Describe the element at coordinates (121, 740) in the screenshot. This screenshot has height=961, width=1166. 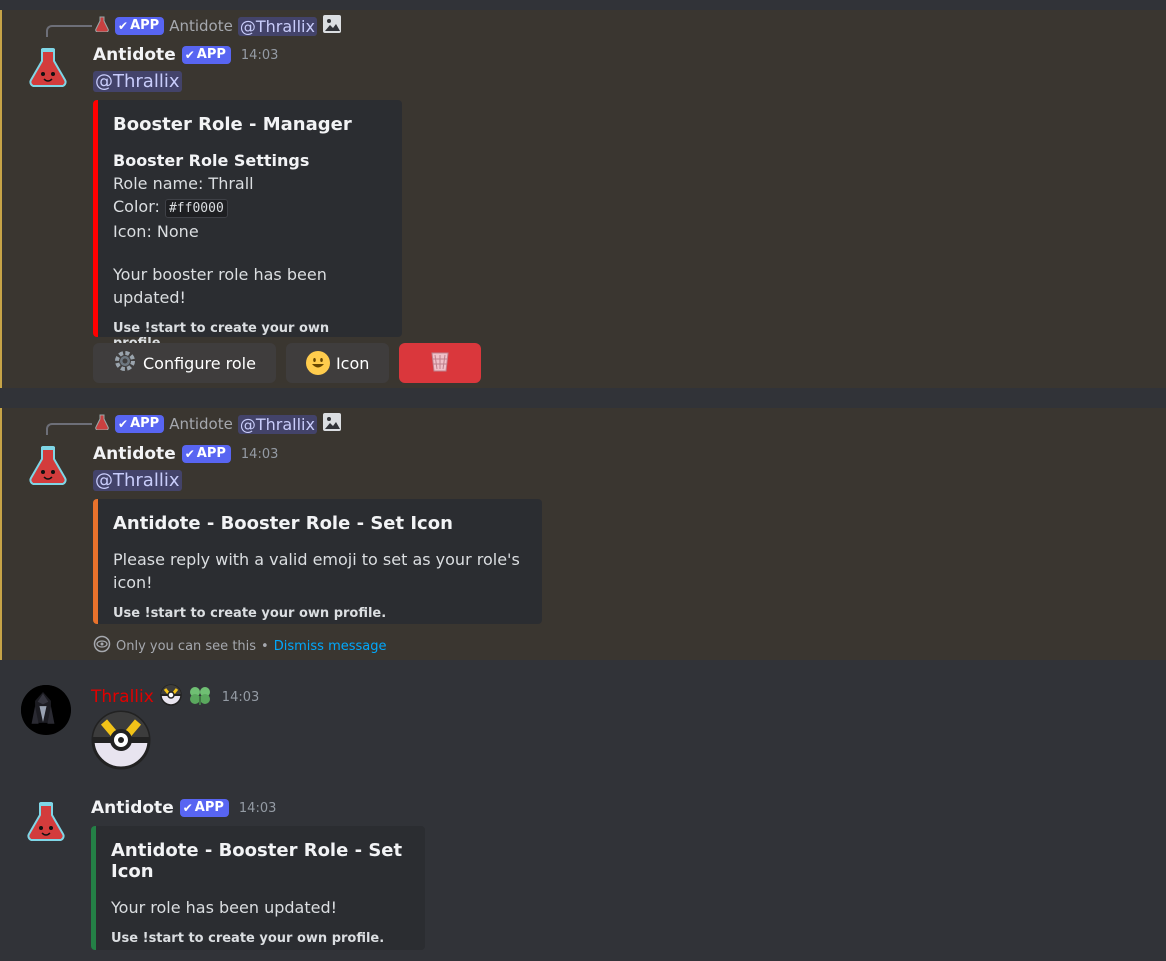
I see `ultra-ball-emoji` at that location.